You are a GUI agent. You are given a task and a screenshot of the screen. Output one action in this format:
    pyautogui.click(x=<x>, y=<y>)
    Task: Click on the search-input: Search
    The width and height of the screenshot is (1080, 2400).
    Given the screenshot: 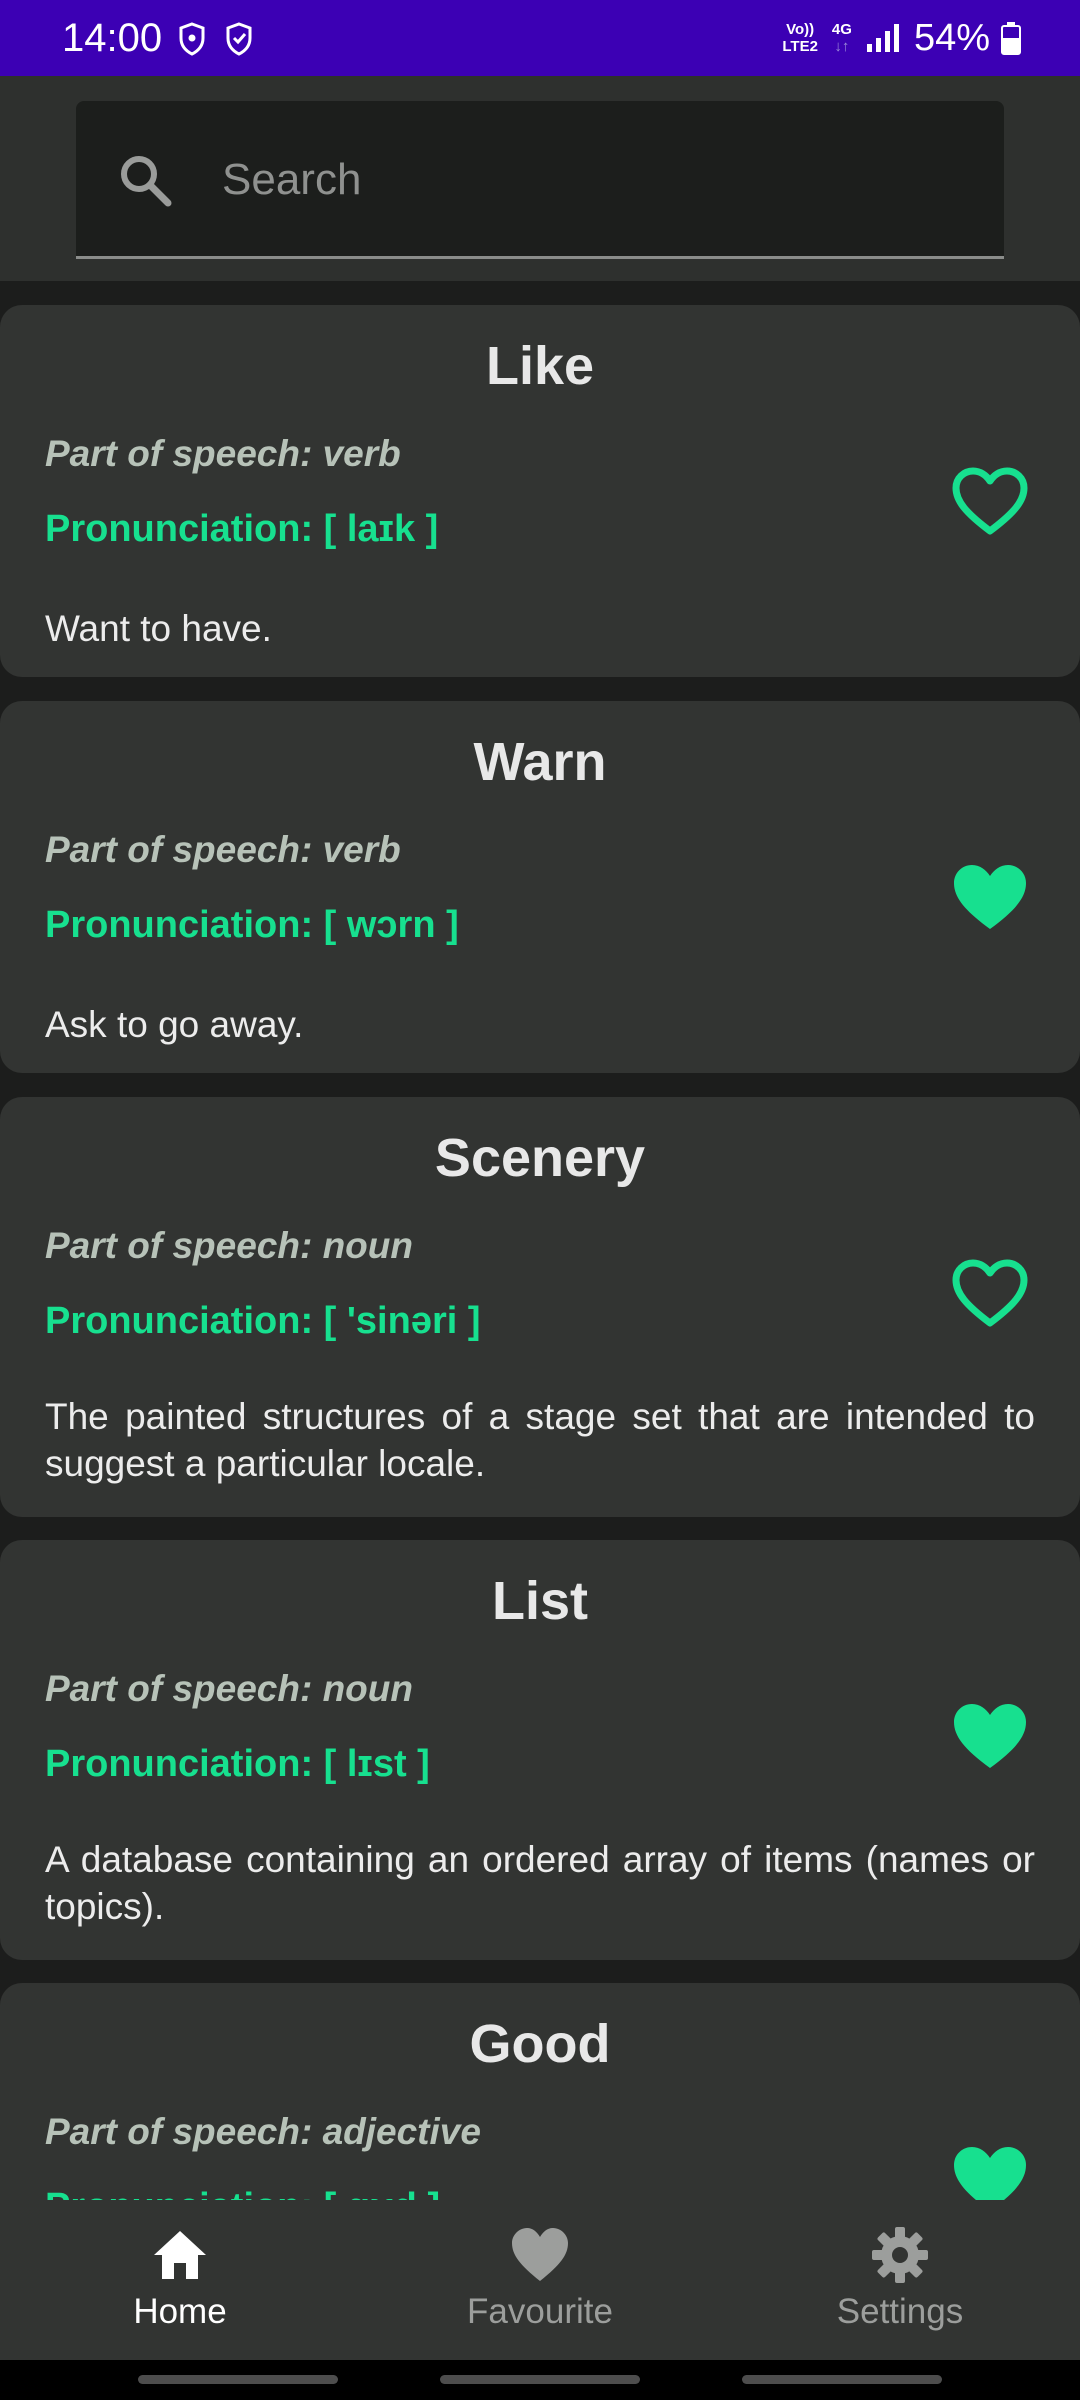 What is the action you would take?
    pyautogui.click(x=540, y=180)
    